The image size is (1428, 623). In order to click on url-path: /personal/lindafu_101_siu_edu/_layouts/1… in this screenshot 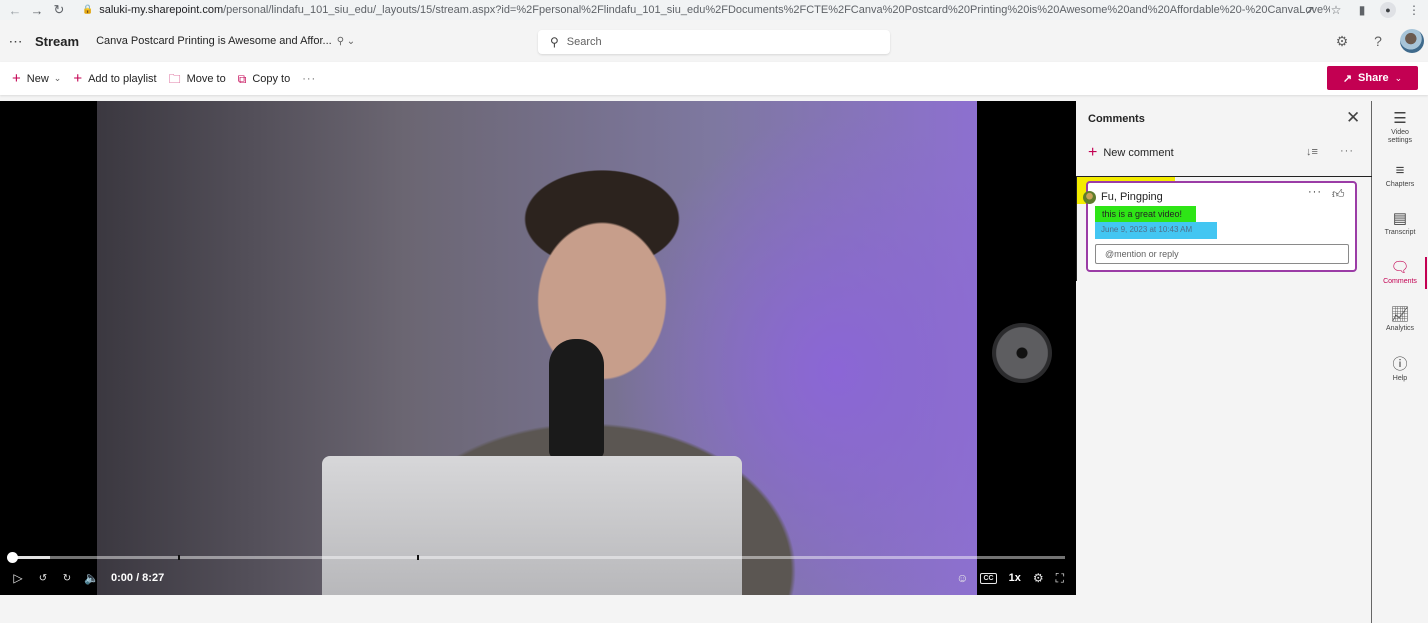, I will do `click(776, 9)`.